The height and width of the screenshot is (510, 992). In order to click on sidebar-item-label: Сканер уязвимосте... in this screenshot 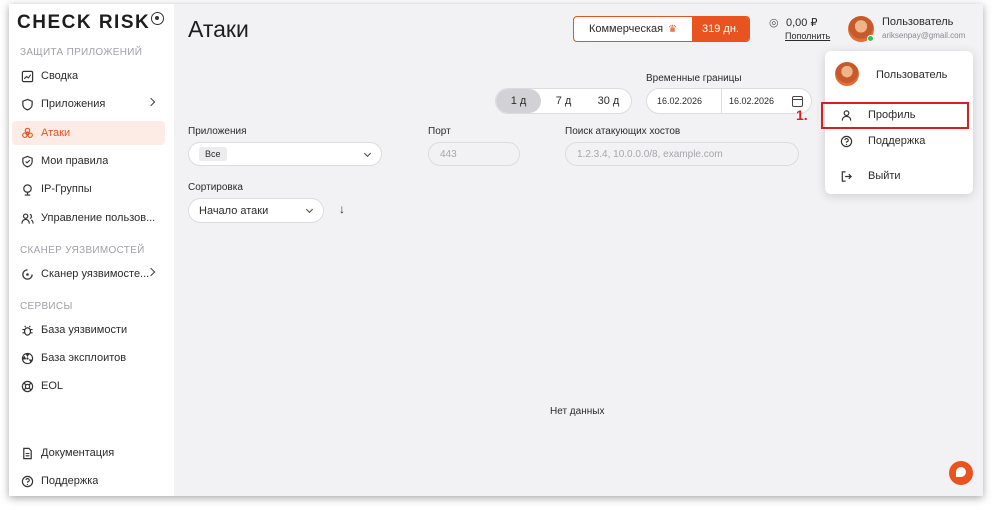, I will do `click(95, 274)`.